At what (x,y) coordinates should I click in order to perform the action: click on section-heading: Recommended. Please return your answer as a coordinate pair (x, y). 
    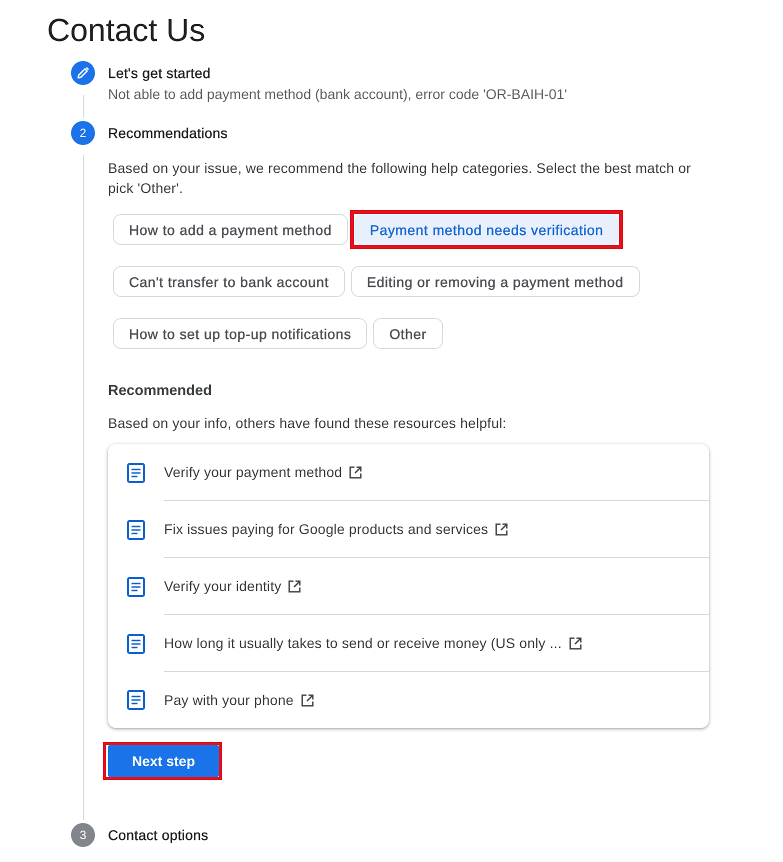
    Looking at the image, I should click on (160, 391).